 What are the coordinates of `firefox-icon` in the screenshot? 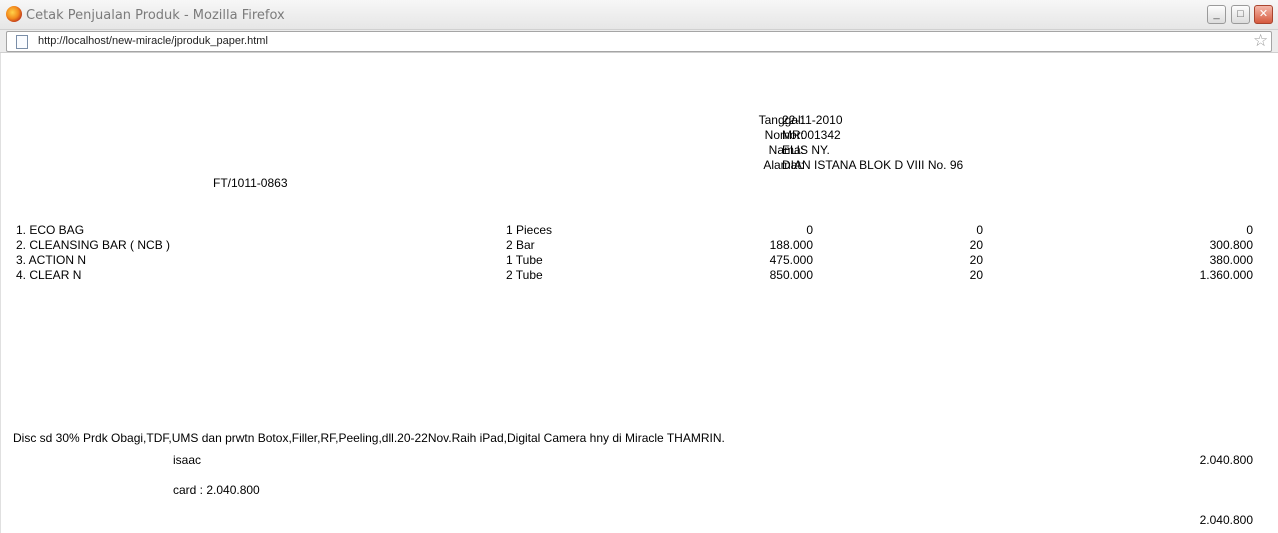 It's located at (14, 14).